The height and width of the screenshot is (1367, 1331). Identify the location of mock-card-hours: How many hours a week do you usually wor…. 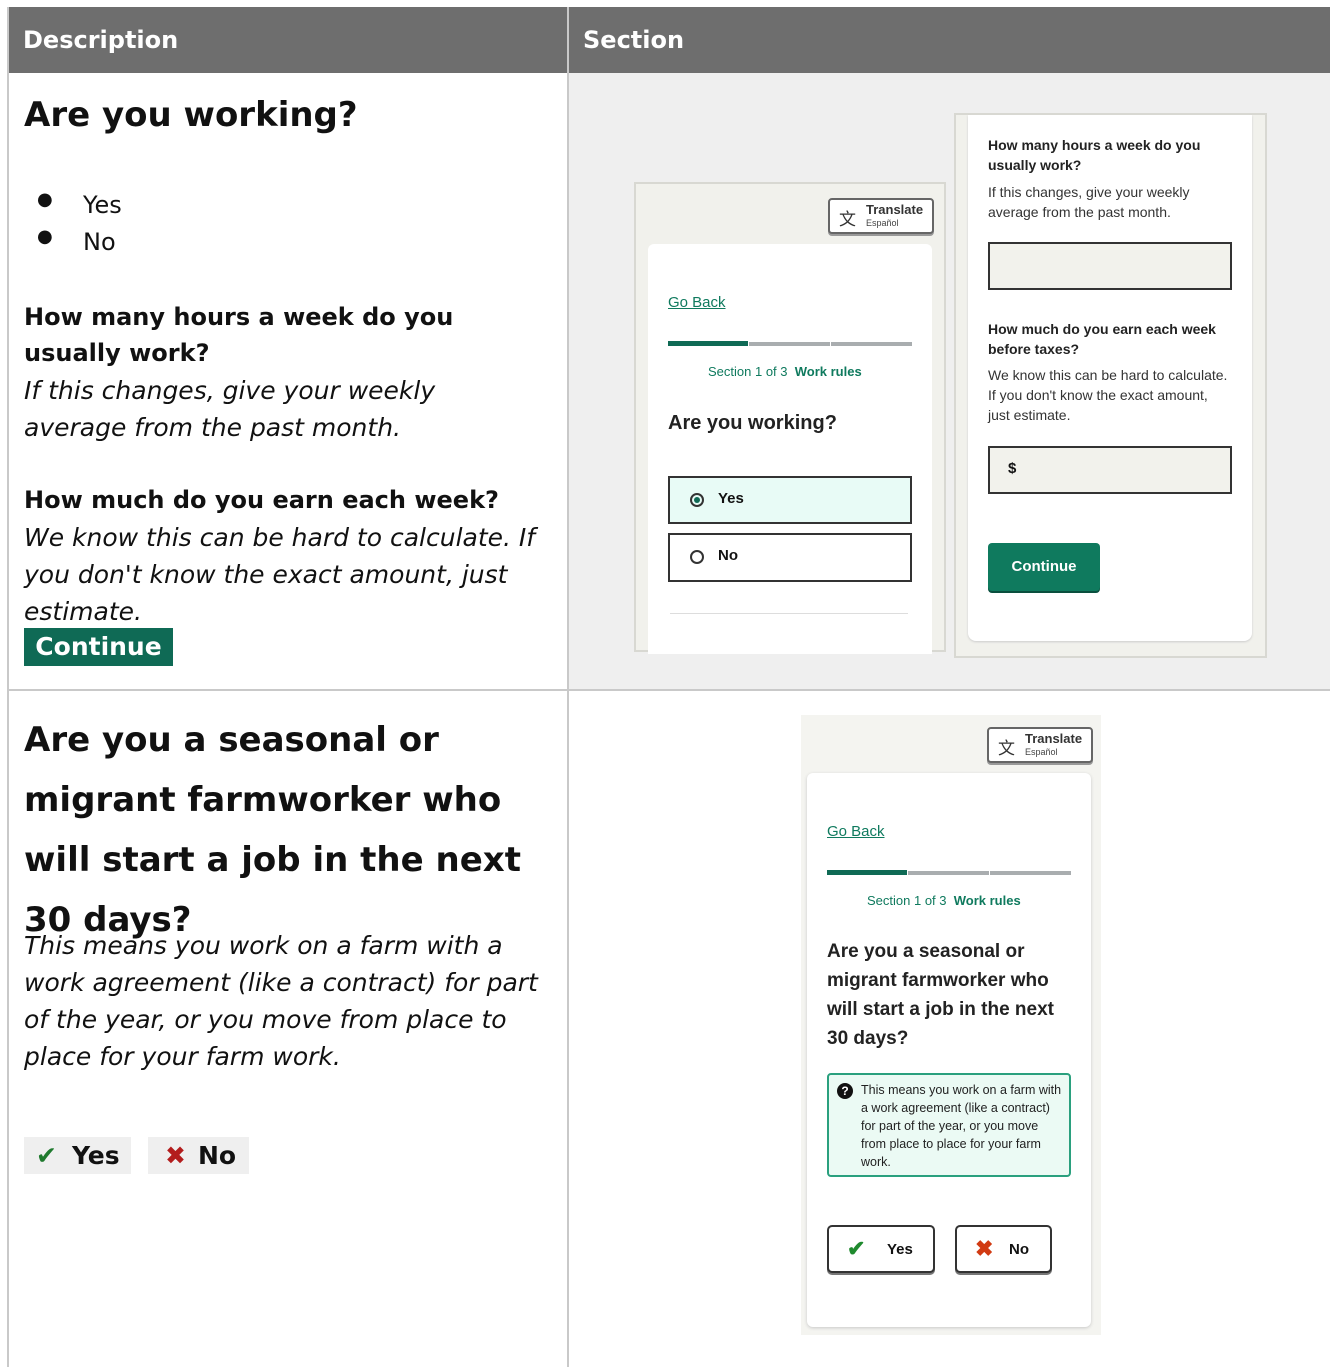
(1110, 378).